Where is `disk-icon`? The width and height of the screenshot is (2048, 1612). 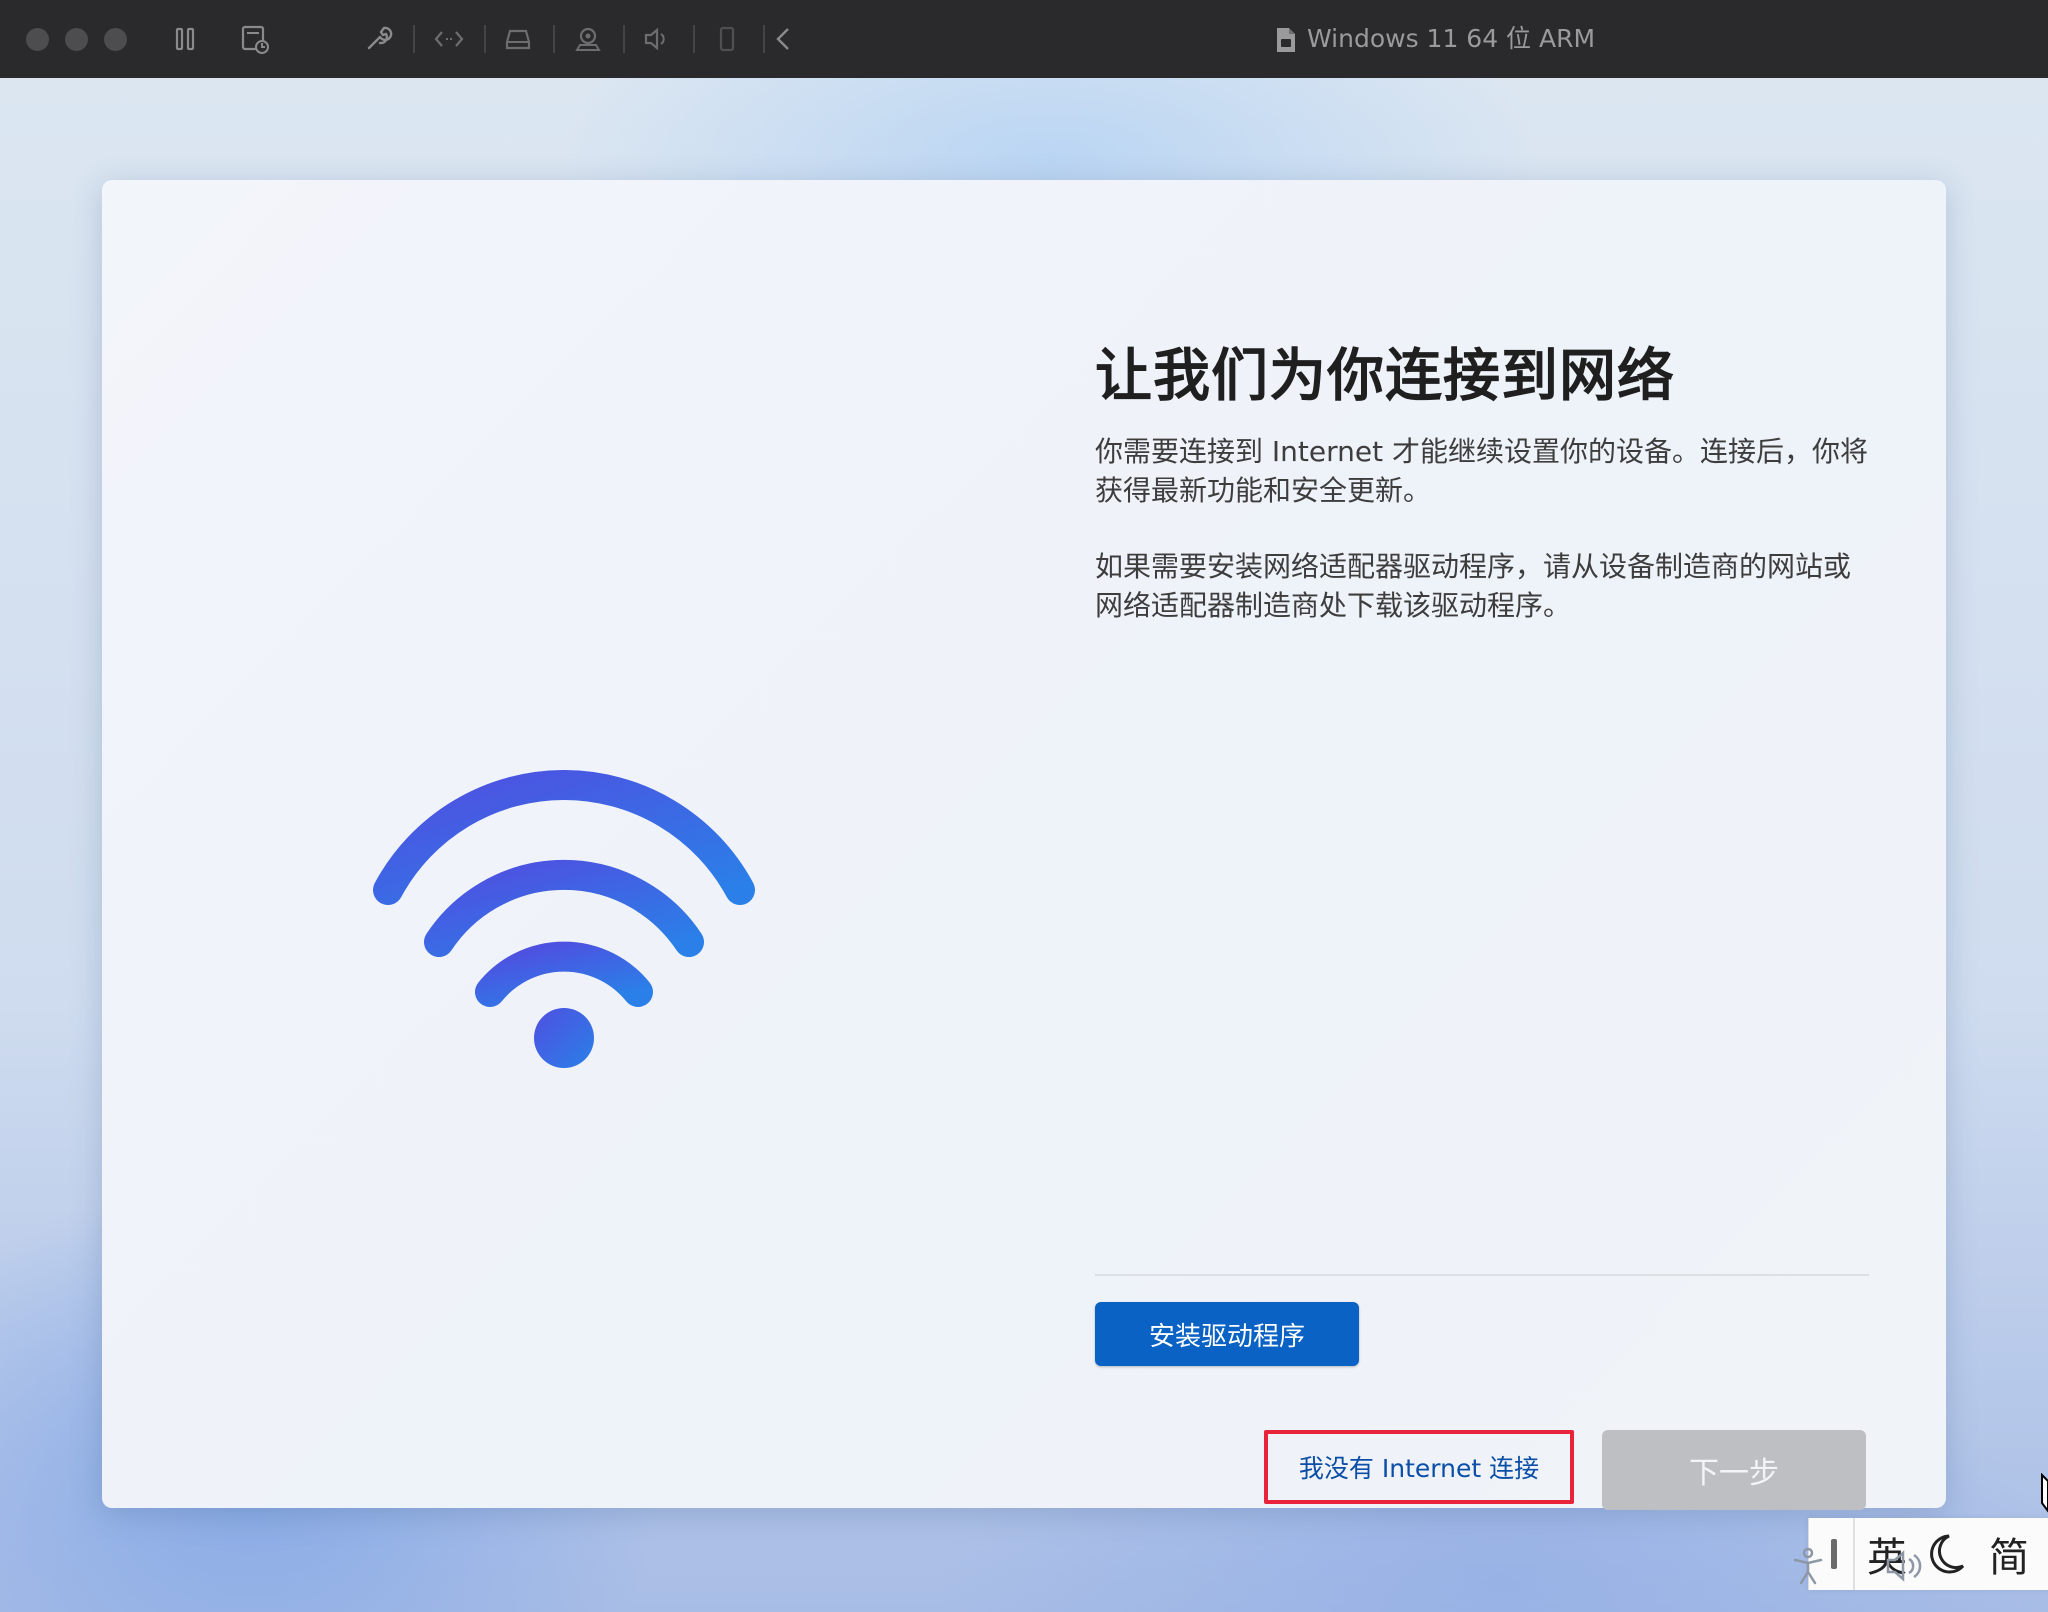 disk-icon is located at coordinates (518, 39).